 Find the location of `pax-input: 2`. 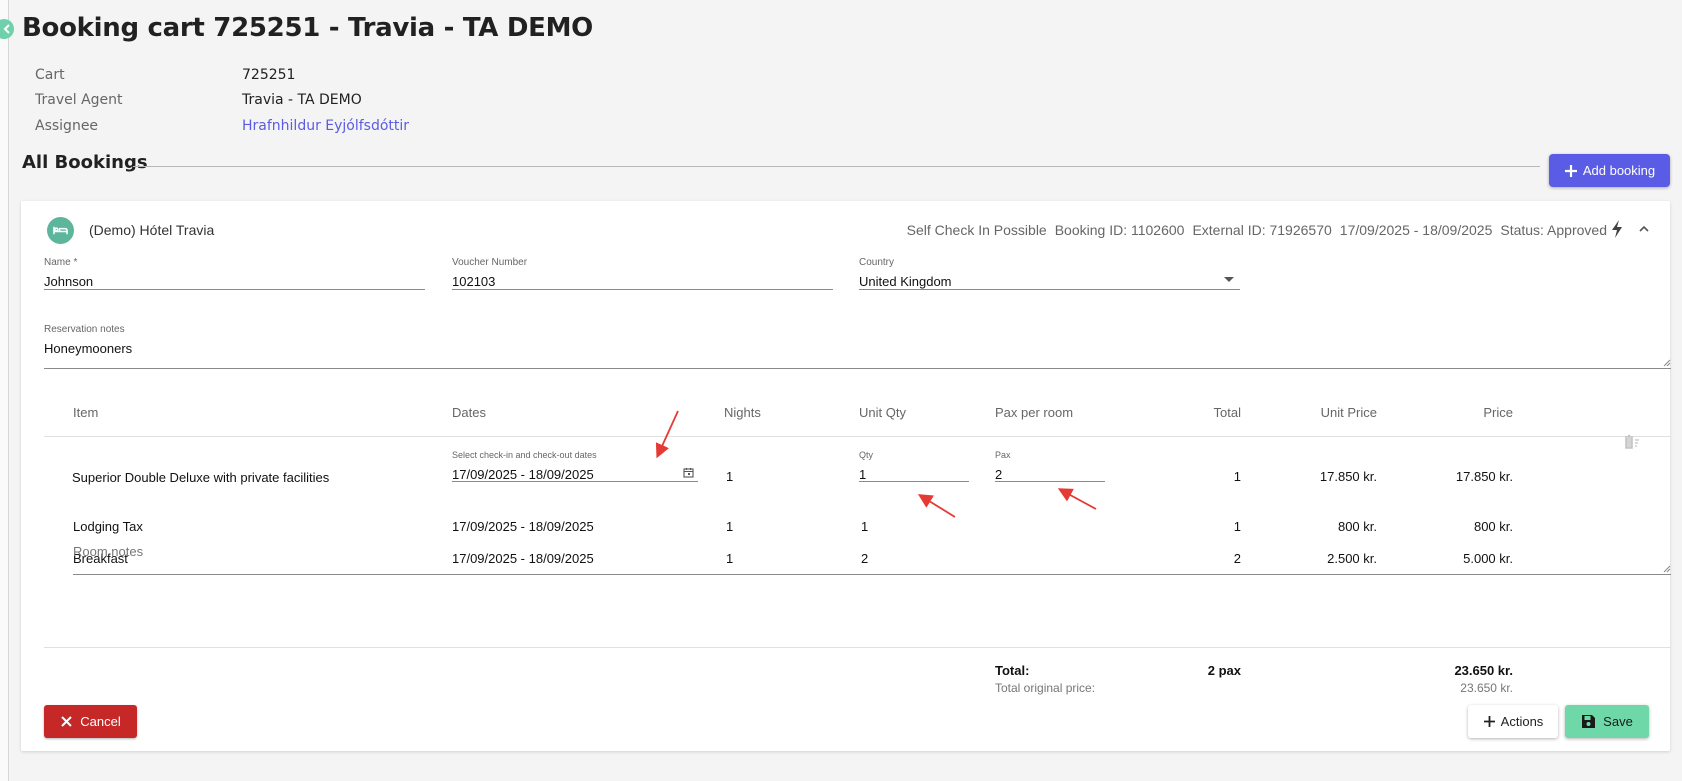

pax-input: 2 is located at coordinates (1050, 471).